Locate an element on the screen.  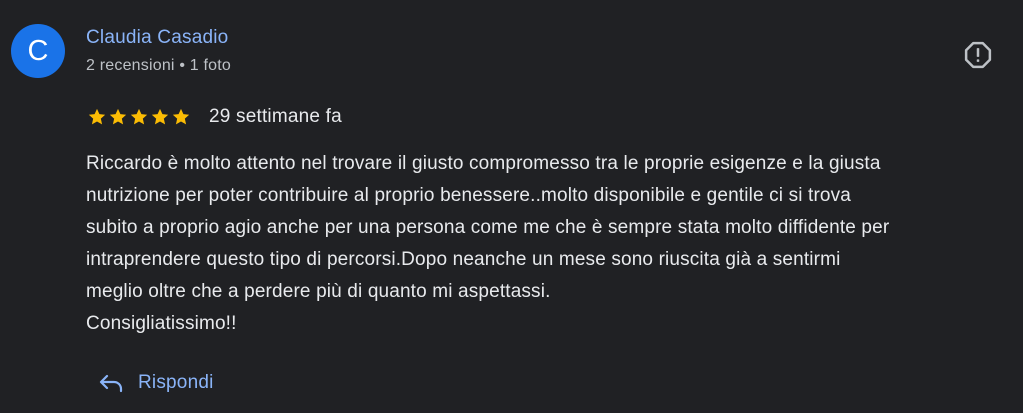
star-rating is located at coordinates (139, 117).